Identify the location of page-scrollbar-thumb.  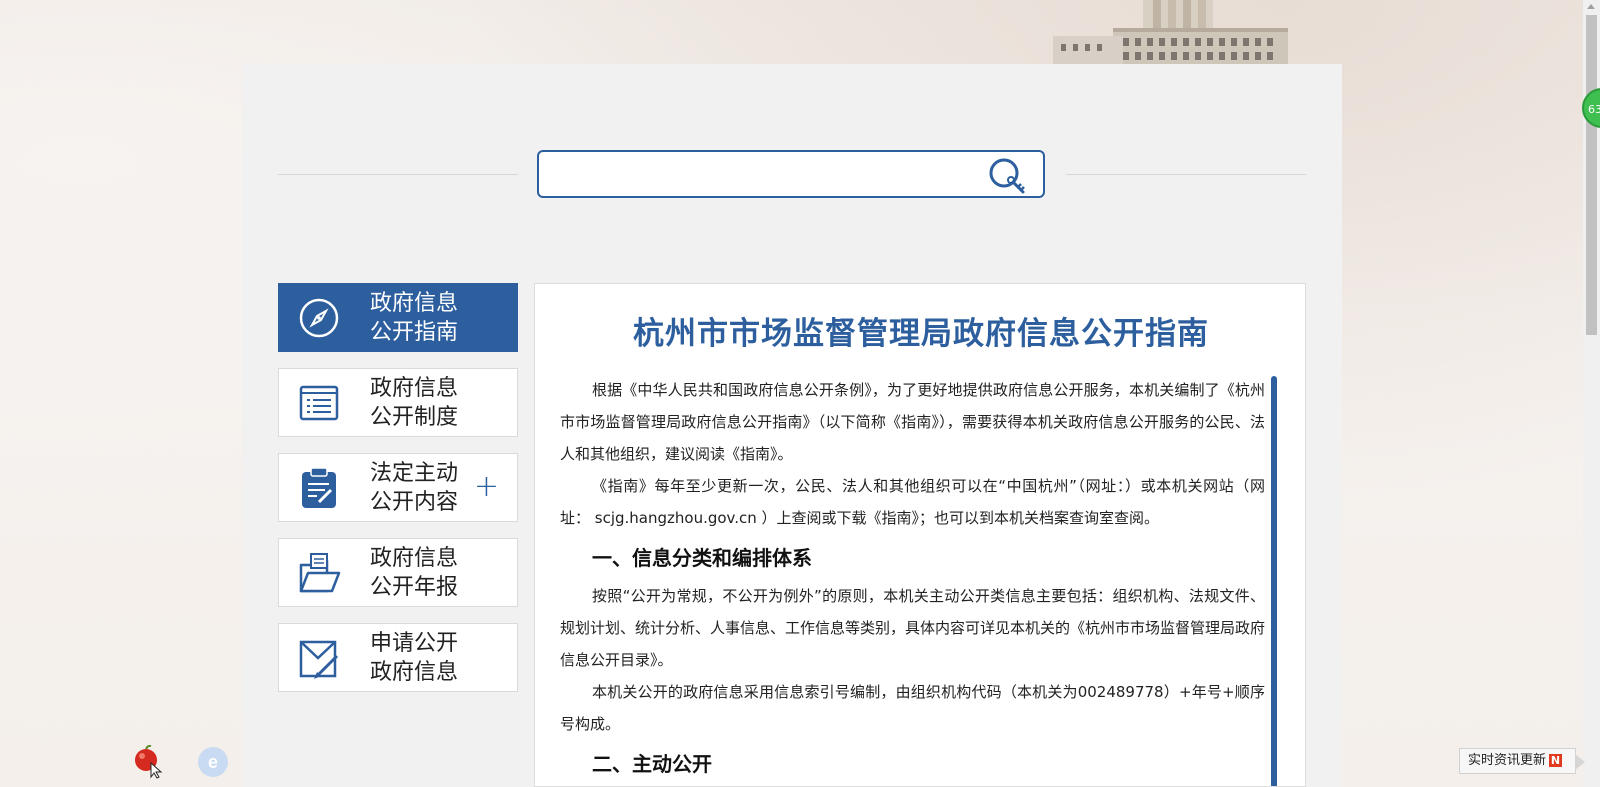
(1591, 175).